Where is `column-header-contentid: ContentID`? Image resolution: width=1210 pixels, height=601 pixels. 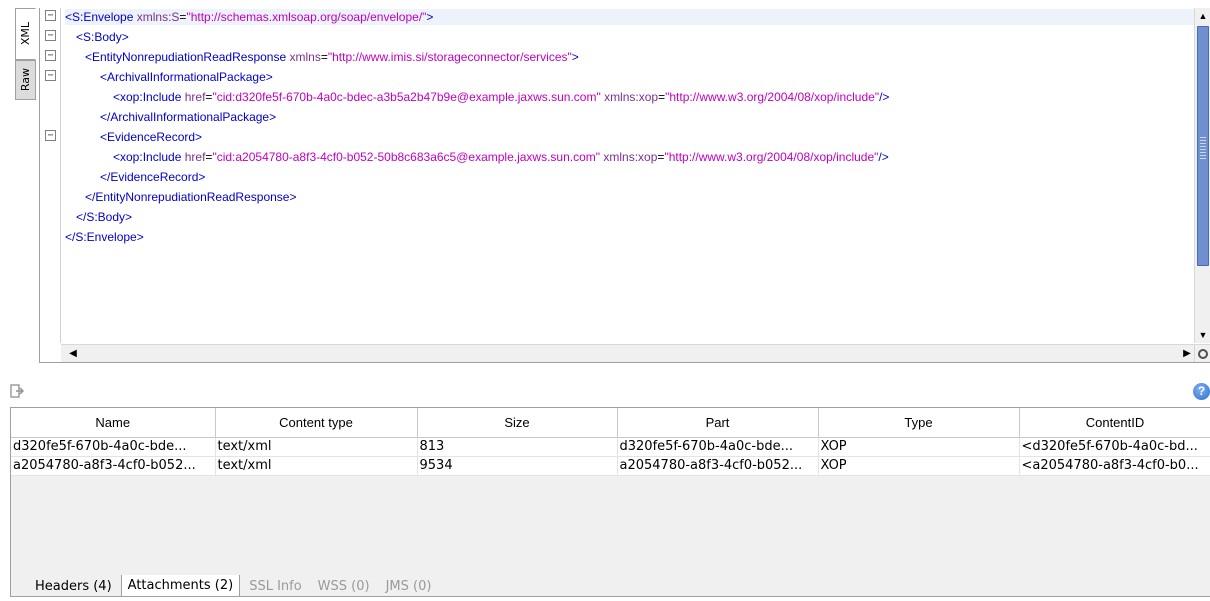 column-header-contentid: ContentID is located at coordinates (1114, 423).